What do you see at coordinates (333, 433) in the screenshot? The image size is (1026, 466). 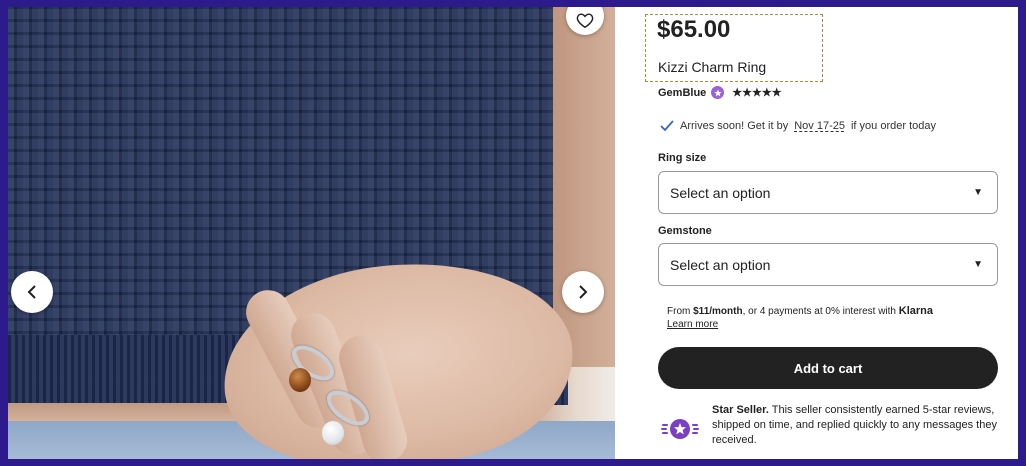 I see `photo-gemstone-crystal` at bounding box center [333, 433].